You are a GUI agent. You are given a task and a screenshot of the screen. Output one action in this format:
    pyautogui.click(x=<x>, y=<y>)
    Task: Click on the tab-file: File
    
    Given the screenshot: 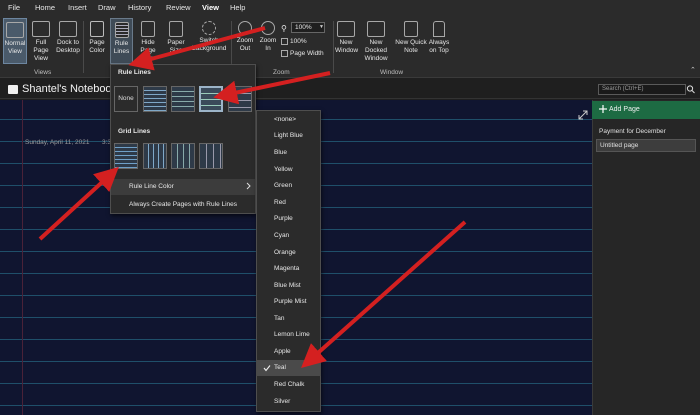 What is the action you would take?
    pyautogui.click(x=14, y=7)
    